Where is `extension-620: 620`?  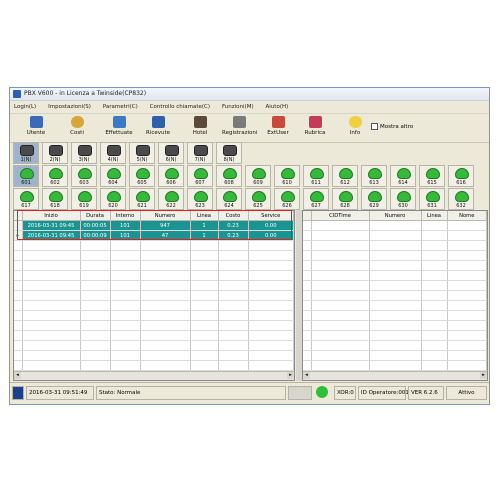
extension-620: 620 is located at coordinates (113, 199).